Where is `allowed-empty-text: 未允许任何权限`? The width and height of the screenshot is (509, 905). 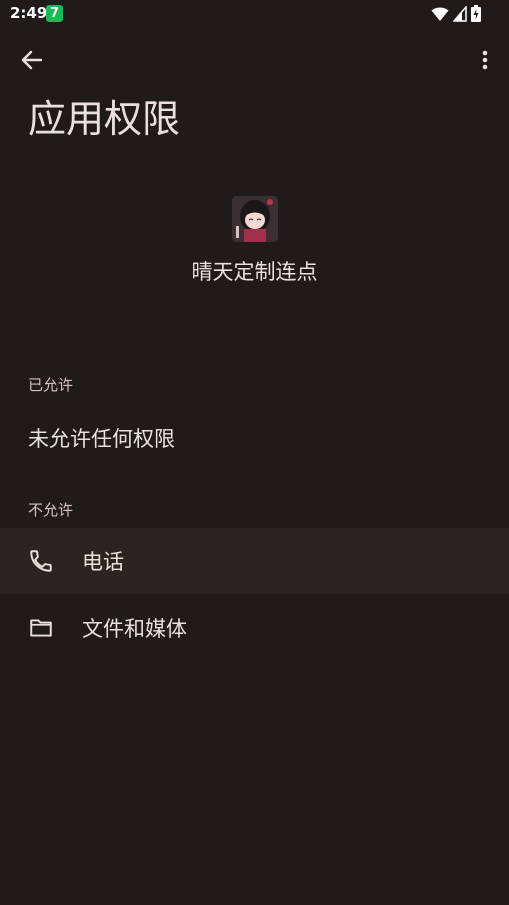 allowed-empty-text: 未允许任何权限 is located at coordinates (101, 439).